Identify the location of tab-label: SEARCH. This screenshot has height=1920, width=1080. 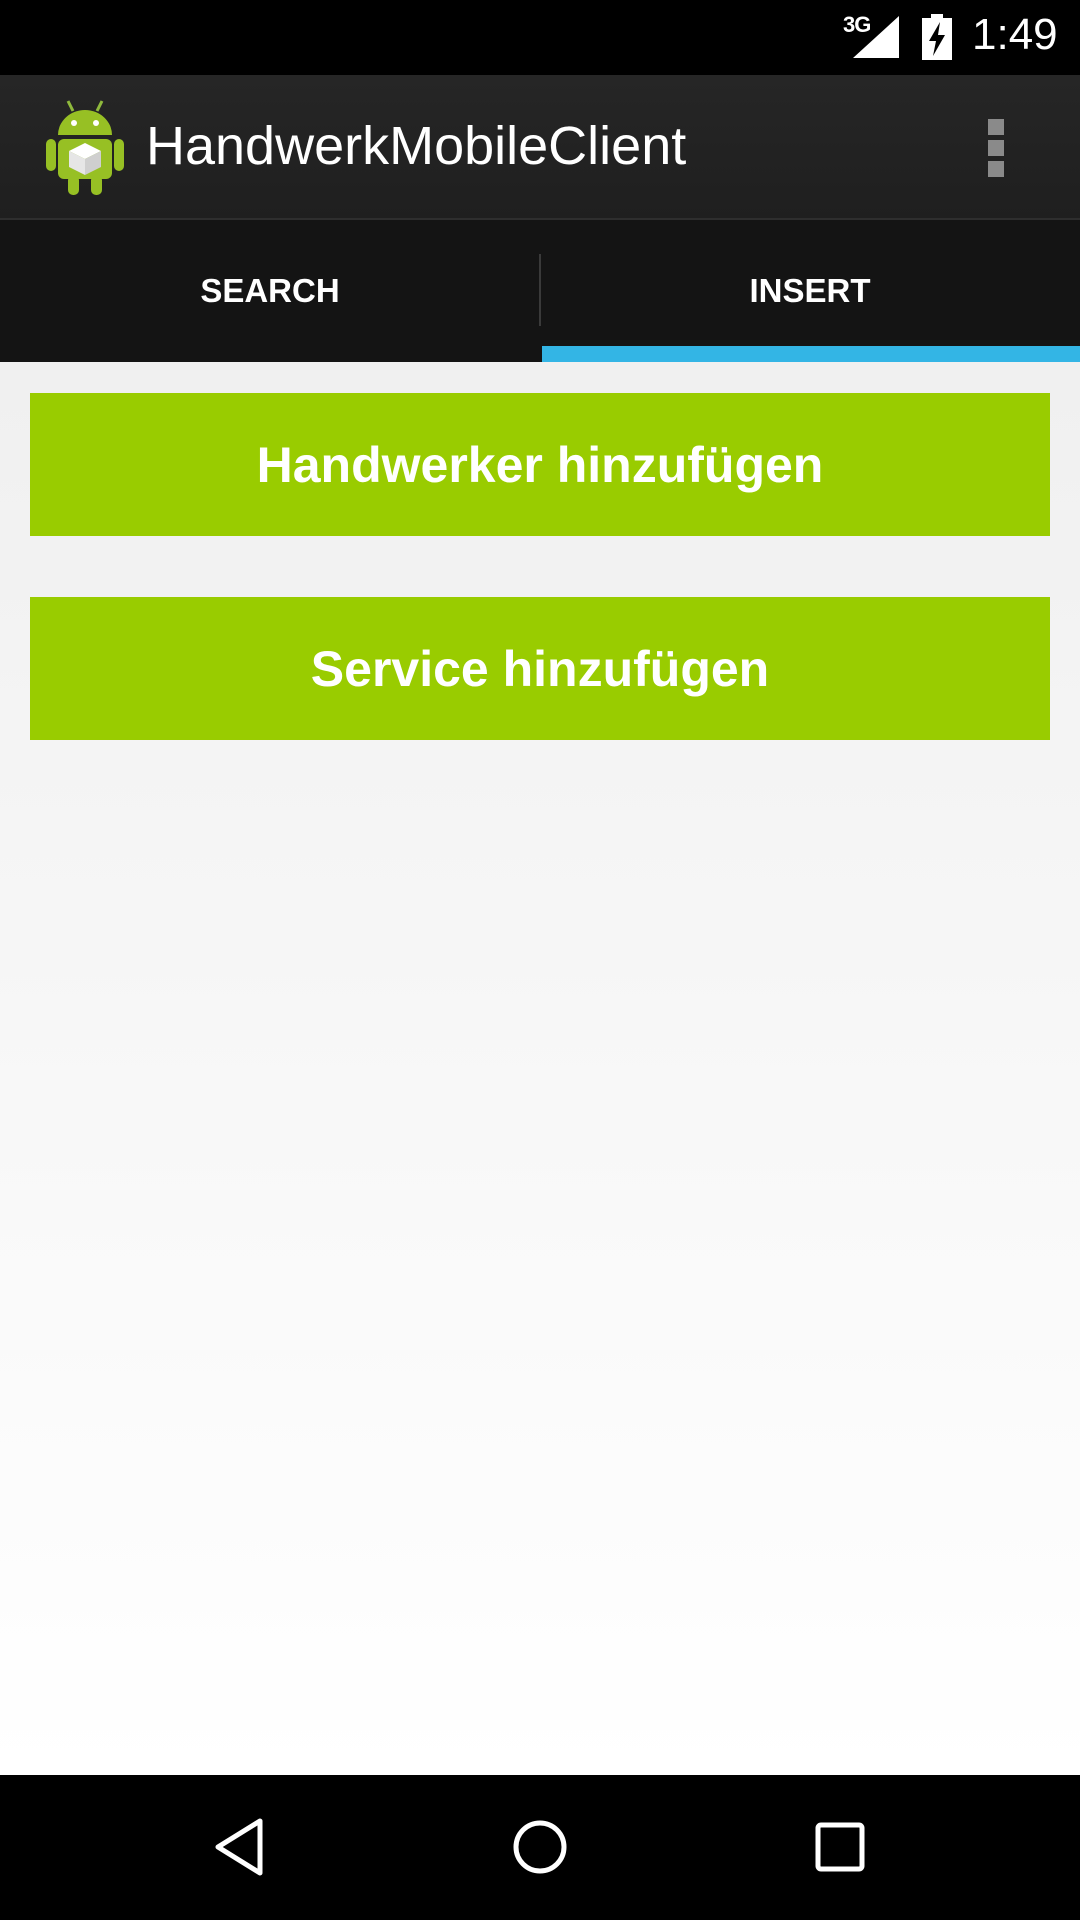
(270, 290).